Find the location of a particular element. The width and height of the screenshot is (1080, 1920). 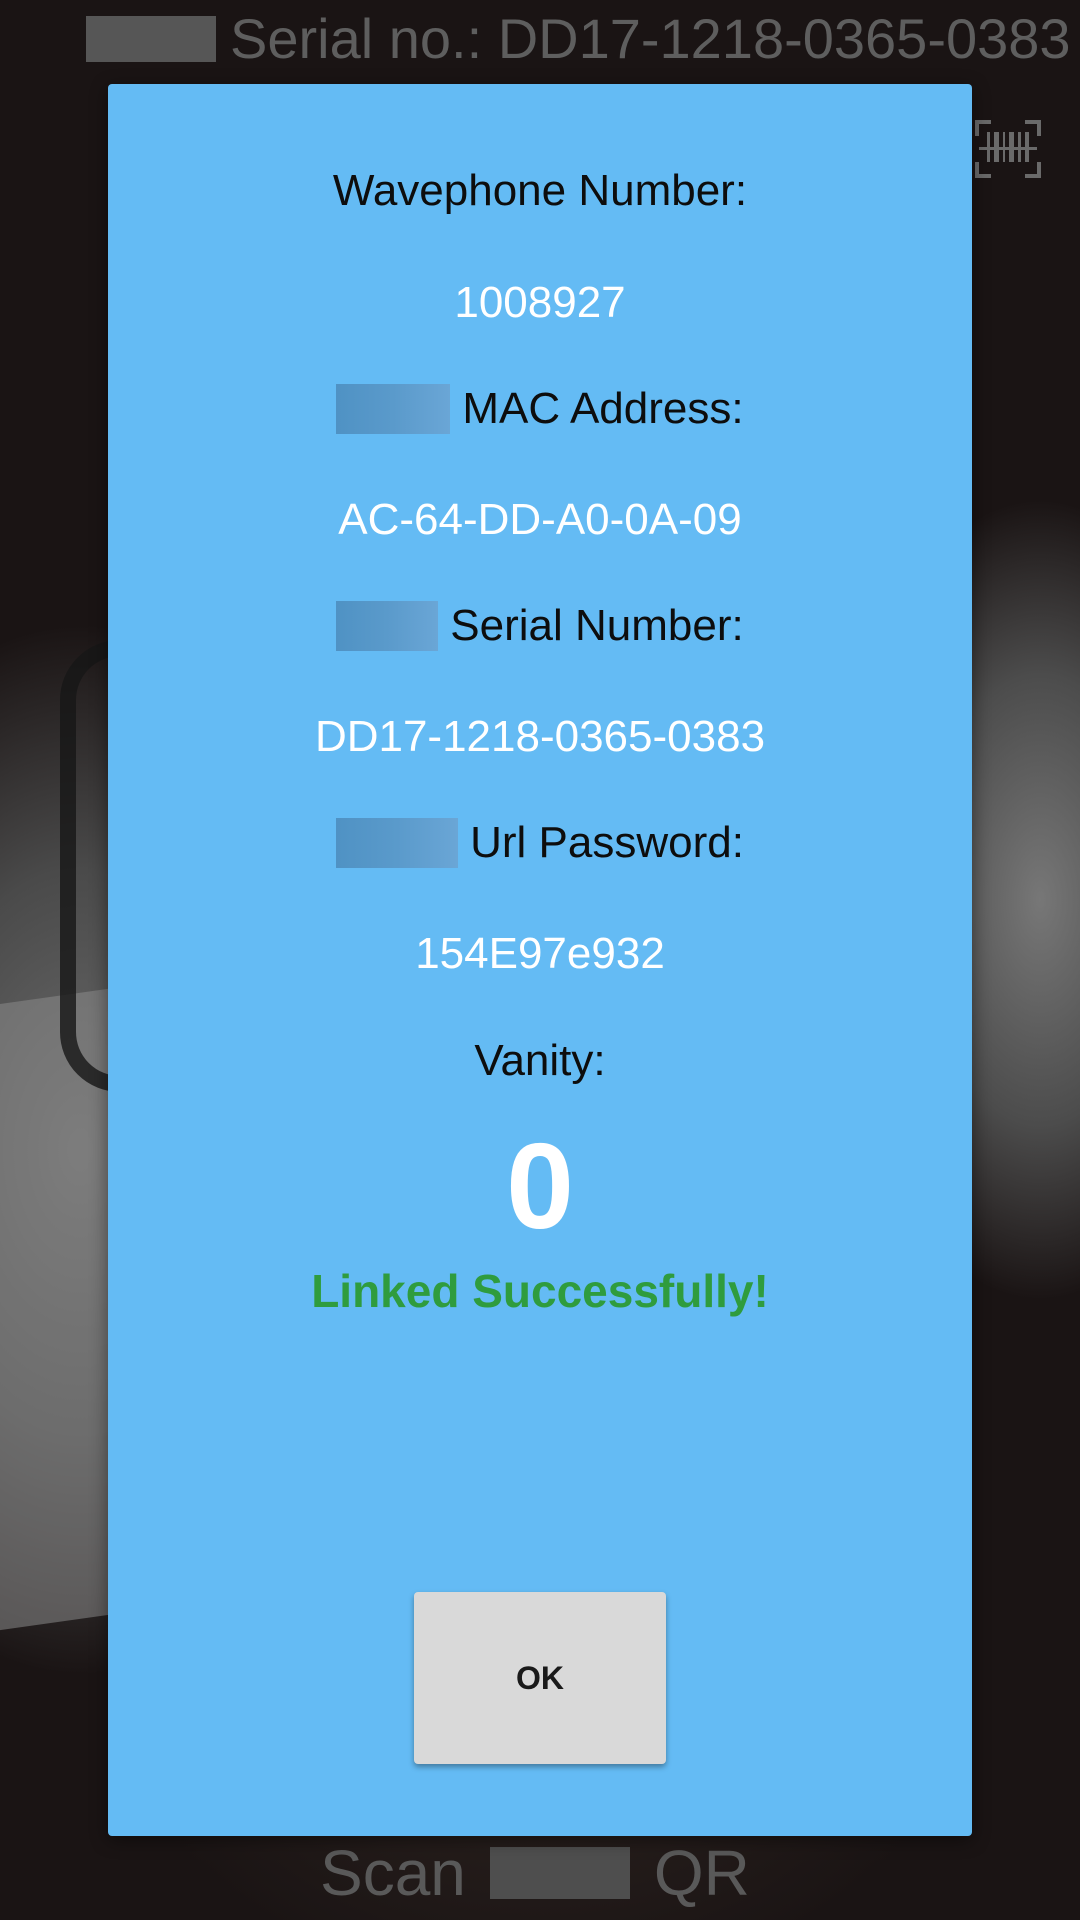

url-password-label-text: Url Password: is located at coordinates (607, 842).